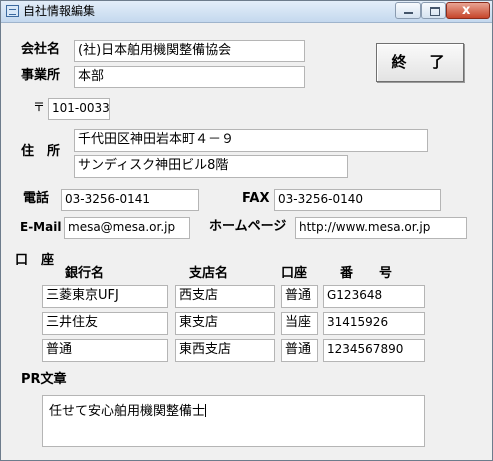  Describe the element at coordinates (225, 350) in the screenshot. I see `branch-field: 東西支店` at that location.